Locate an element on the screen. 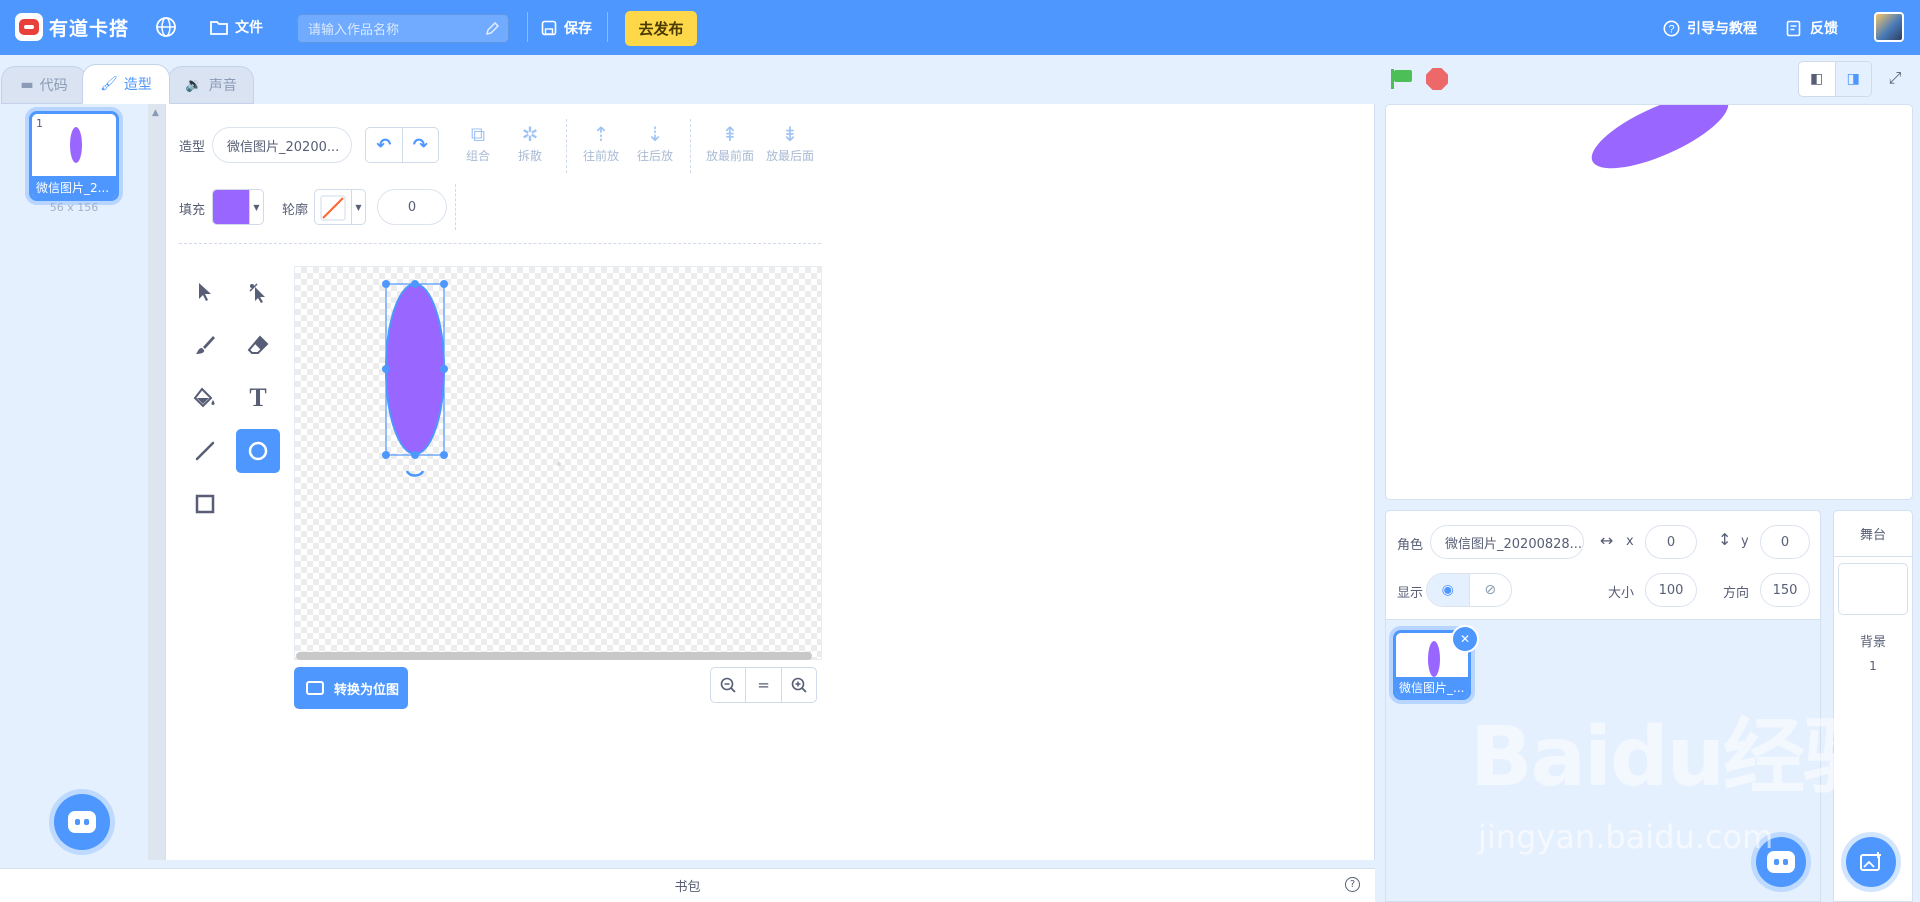 The width and height of the screenshot is (1920, 902). text-tool: T is located at coordinates (258, 398).